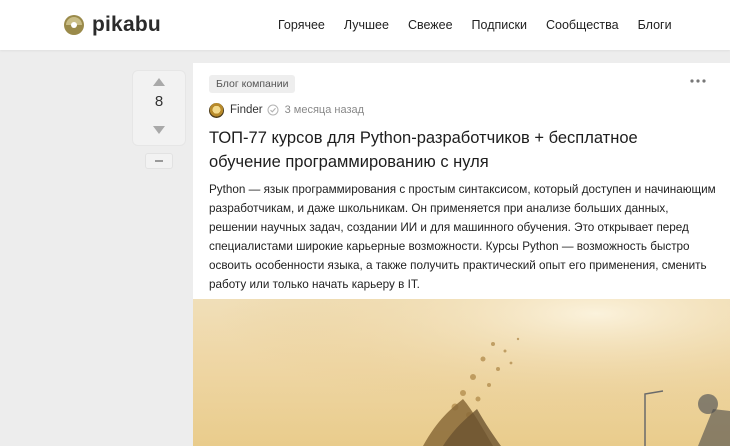 This screenshot has height=446, width=730. I want to click on vote-up-icon, so click(159, 82).